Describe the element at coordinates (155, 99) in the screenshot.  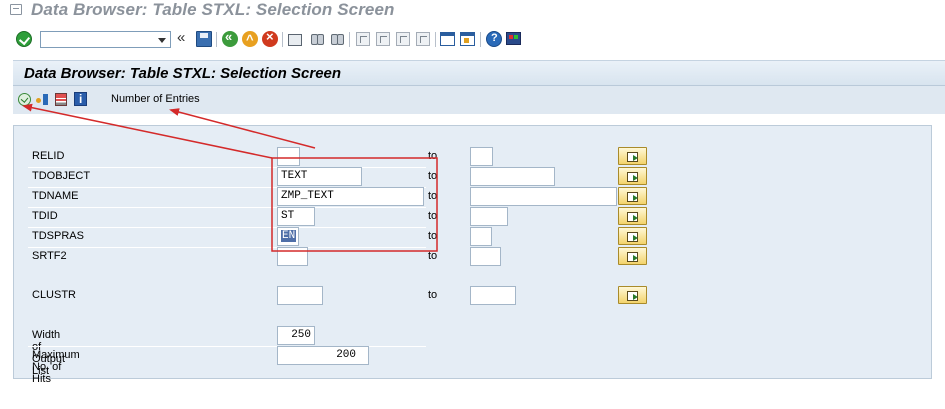
I see `number-of-entries-button: Number of Entries` at that location.